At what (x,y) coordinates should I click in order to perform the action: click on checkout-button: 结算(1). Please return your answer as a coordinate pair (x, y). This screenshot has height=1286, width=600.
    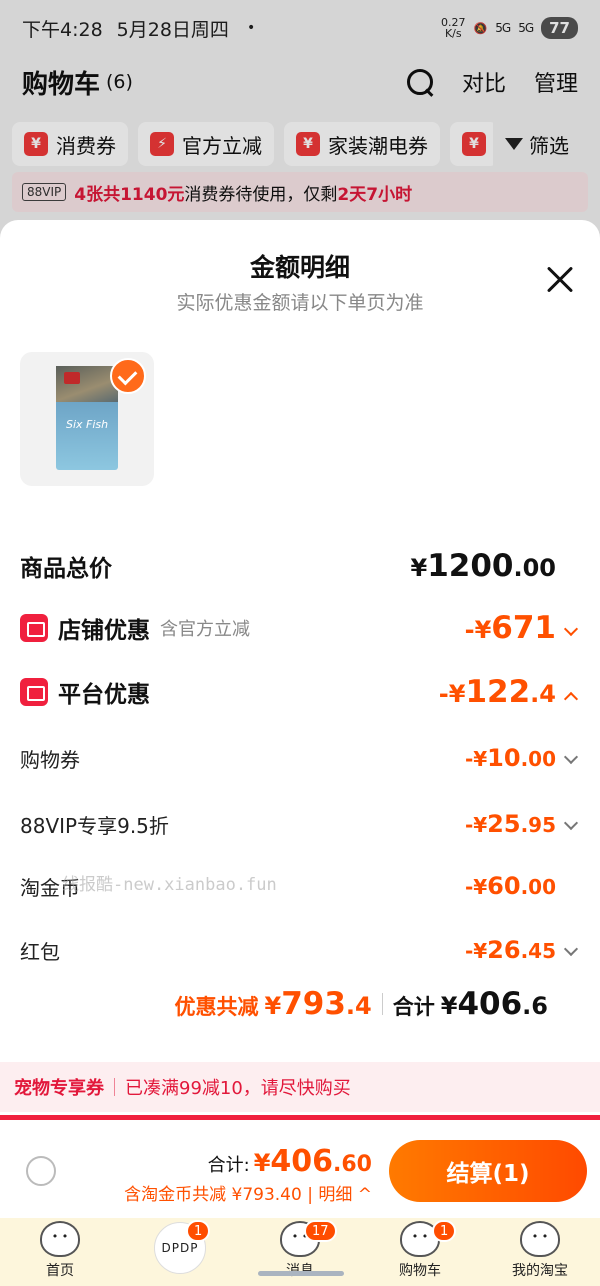
    Looking at the image, I should click on (488, 1171).